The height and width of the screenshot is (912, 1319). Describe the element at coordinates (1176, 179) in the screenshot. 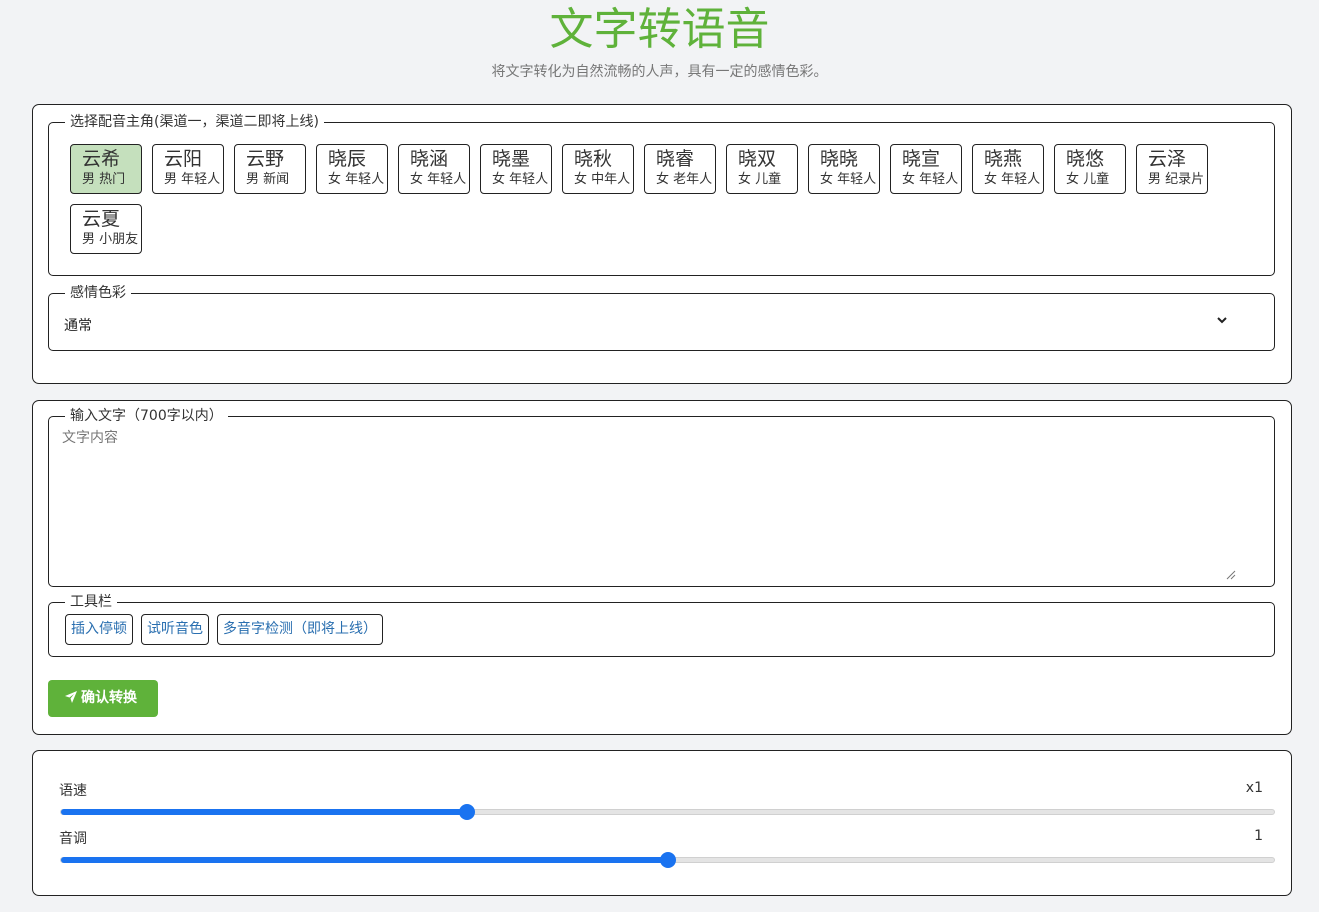

I see `voice-tag: 男 纪录片` at that location.